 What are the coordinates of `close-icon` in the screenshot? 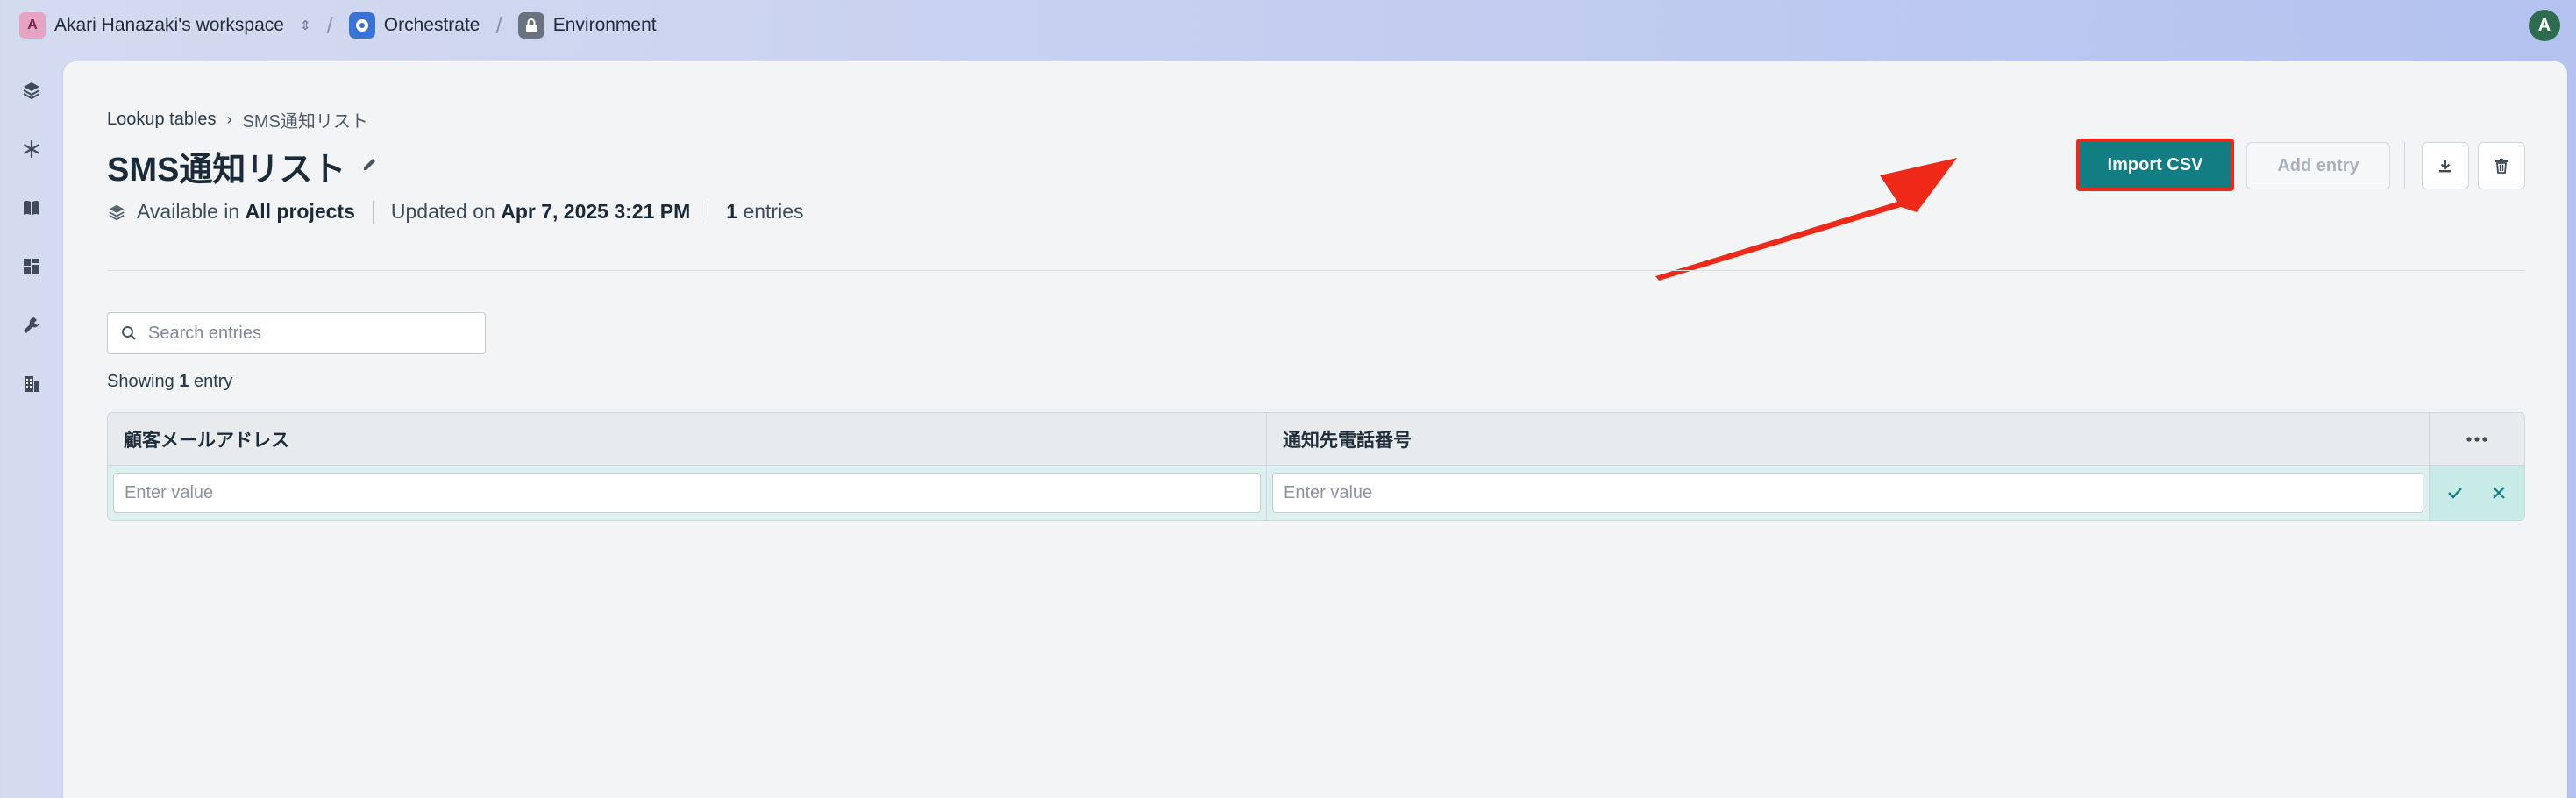 It's located at (2499, 493).